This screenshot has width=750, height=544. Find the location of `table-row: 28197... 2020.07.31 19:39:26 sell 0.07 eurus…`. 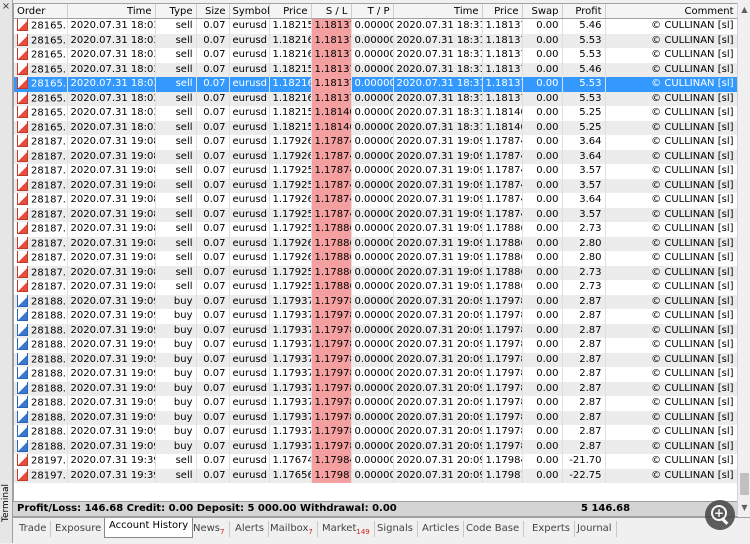

table-row: 28197... 2020.07.31 19:39:26 sell 0.07 eurus… is located at coordinates (376, 461).